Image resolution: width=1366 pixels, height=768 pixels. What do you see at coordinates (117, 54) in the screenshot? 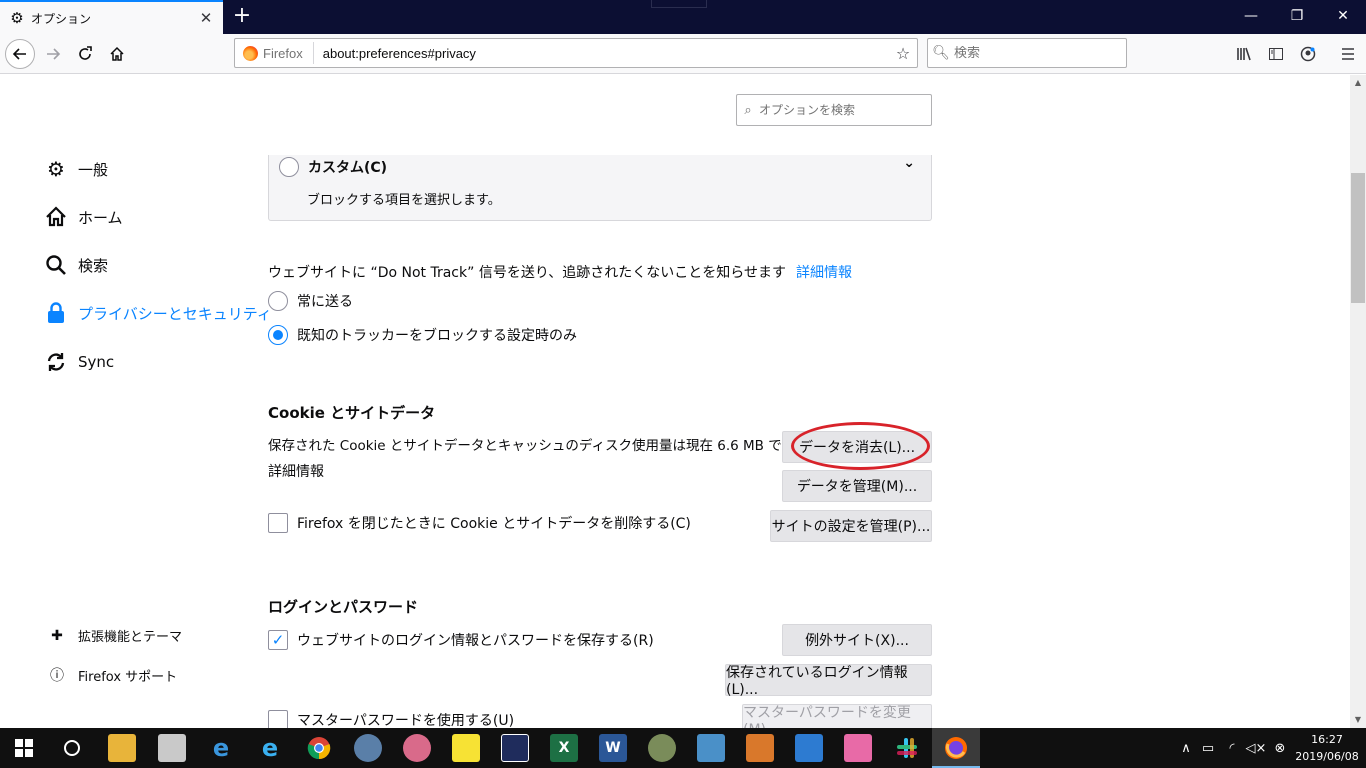
I see `home-button` at bounding box center [117, 54].